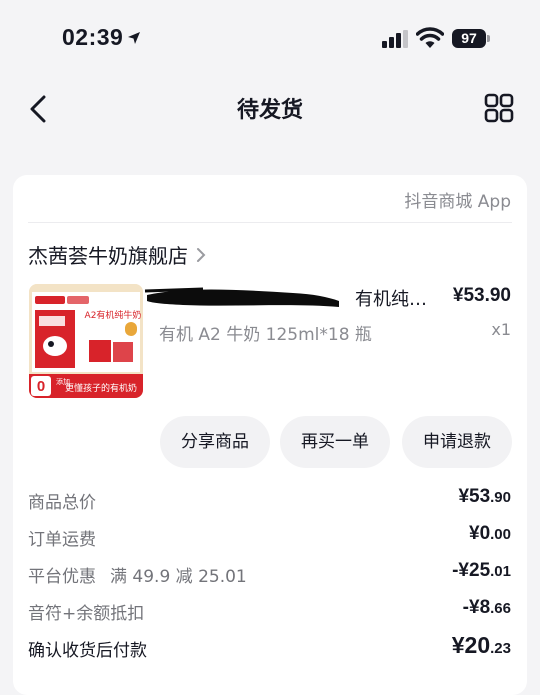 The width and height of the screenshot is (540, 695). What do you see at coordinates (113, 315) in the screenshot?
I see `thumb-brand-text: A2有机纯牛奶` at bounding box center [113, 315].